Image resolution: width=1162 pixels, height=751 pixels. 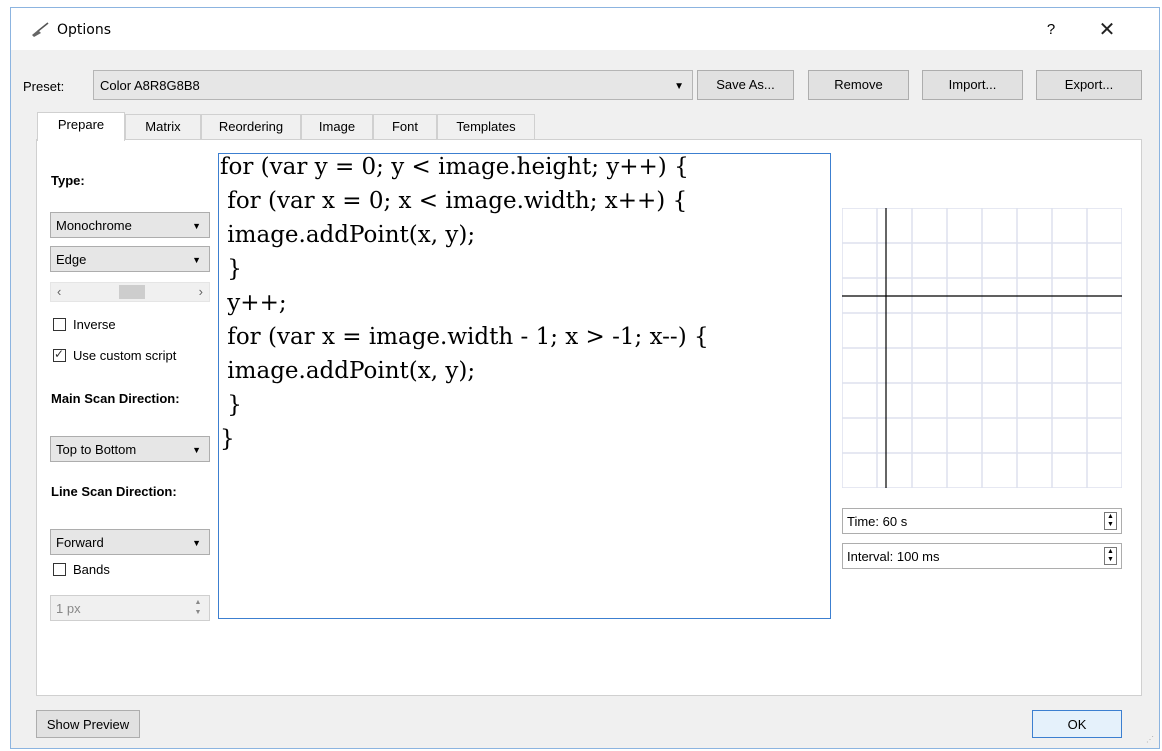 What do you see at coordinates (585, 29) in the screenshot?
I see `title-bar: Options ? ✕` at bounding box center [585, 29].